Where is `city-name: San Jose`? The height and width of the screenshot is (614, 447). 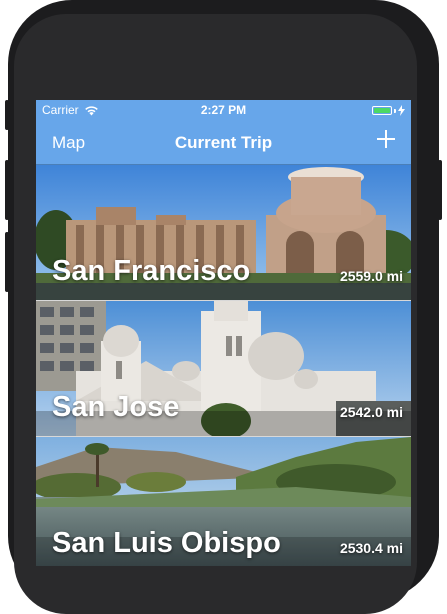 city-name: San Jose is located at coordinates (116, 407).